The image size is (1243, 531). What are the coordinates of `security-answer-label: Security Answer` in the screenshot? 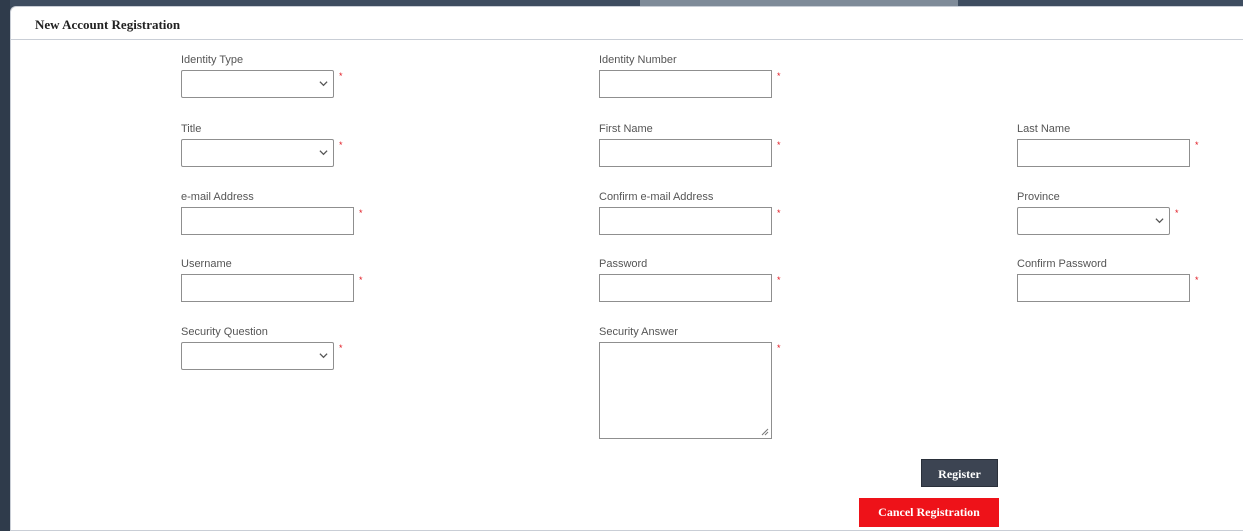 It's located at (638, 332).